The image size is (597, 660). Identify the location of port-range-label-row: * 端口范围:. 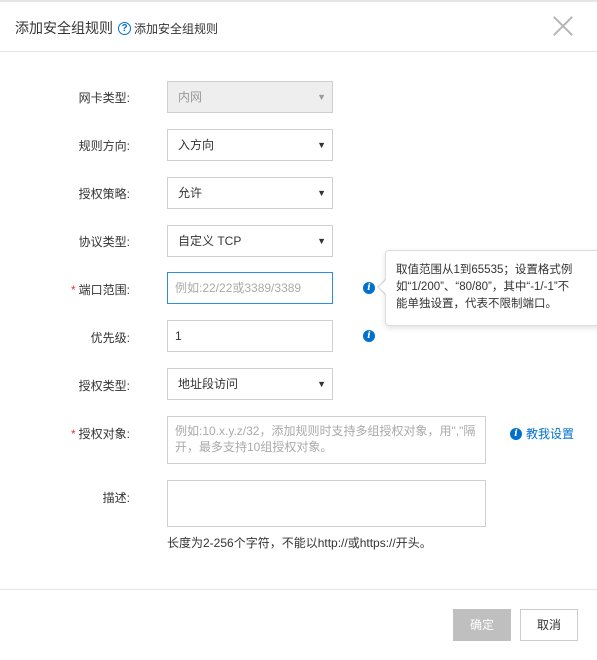
(65, 289).